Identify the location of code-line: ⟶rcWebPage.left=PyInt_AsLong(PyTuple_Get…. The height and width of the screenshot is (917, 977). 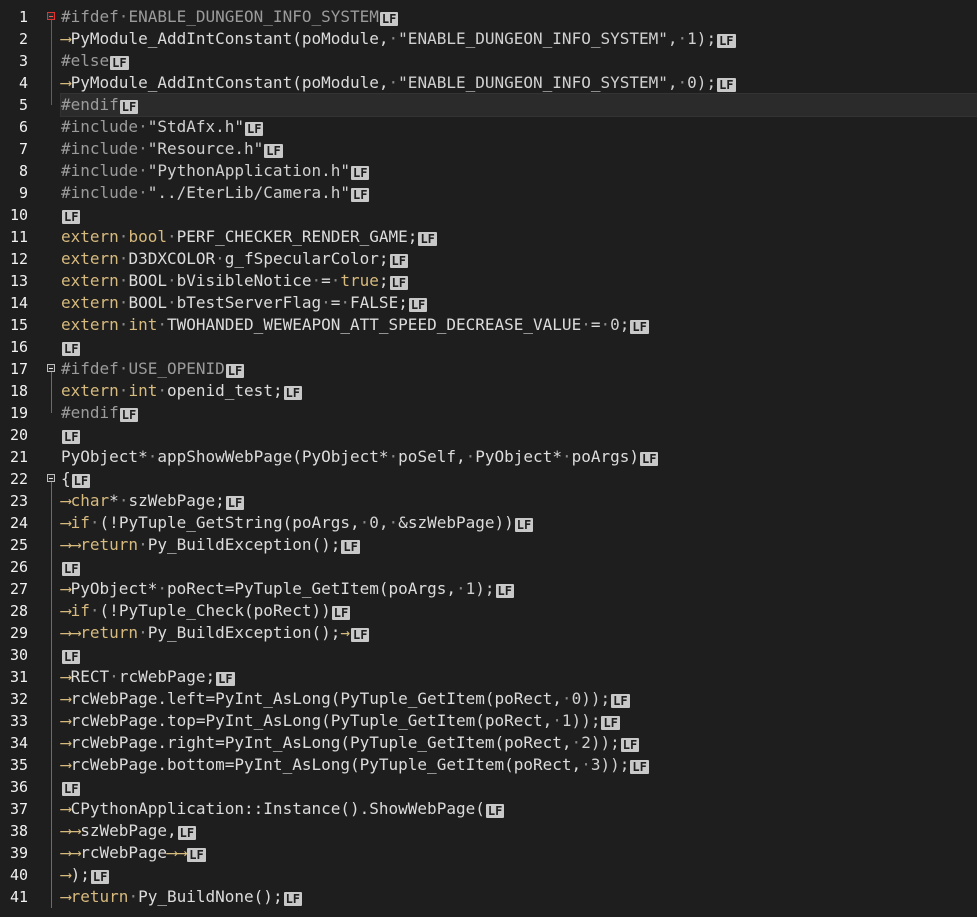
(519, 699).